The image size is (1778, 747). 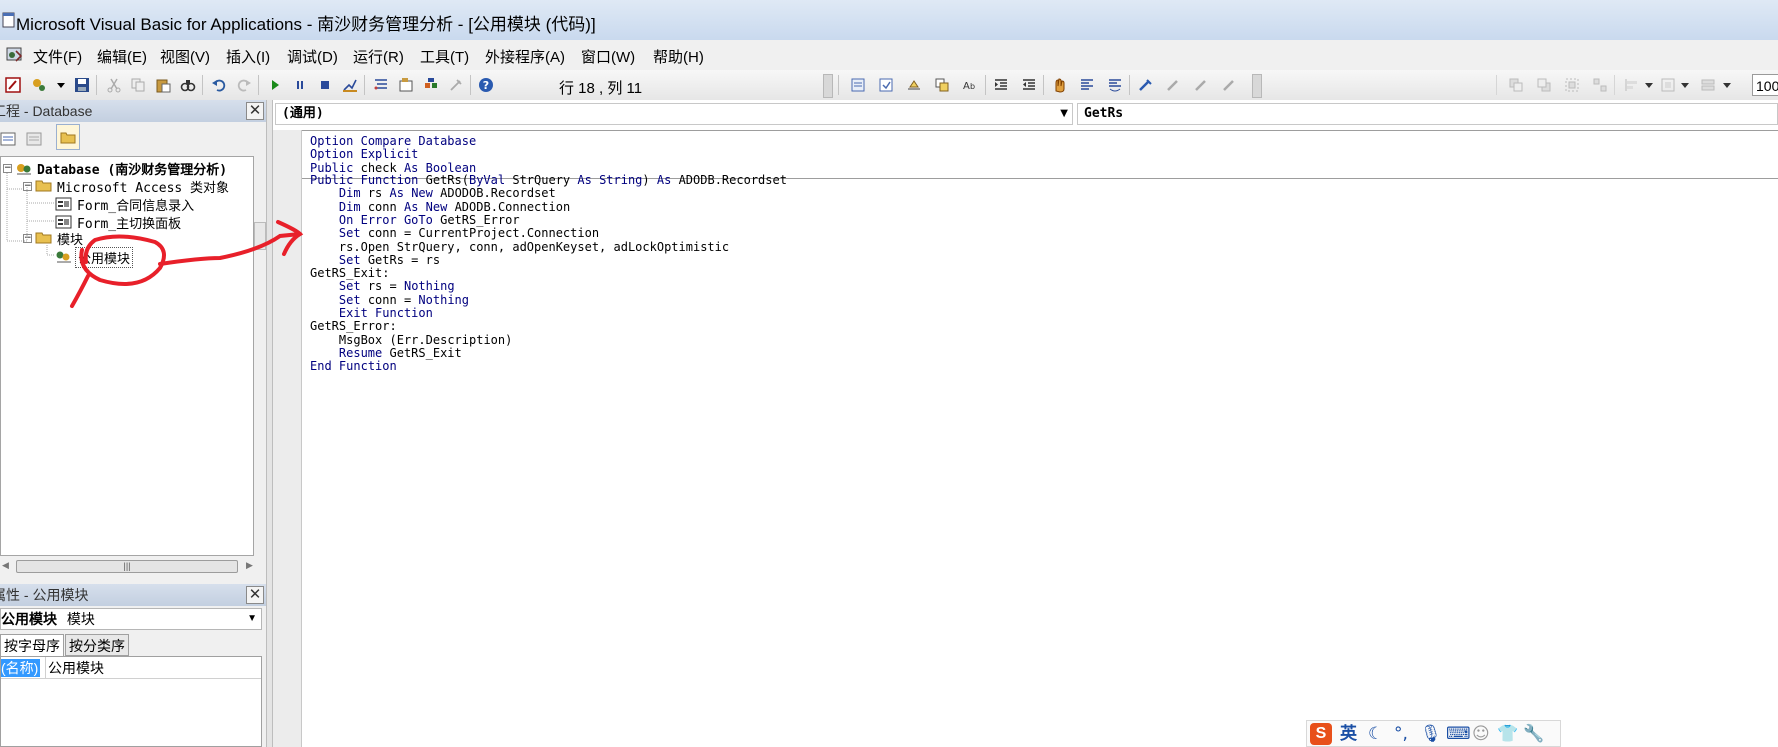 I want to click on toggle-bookmark-icon, so click(x=1145, y=85).